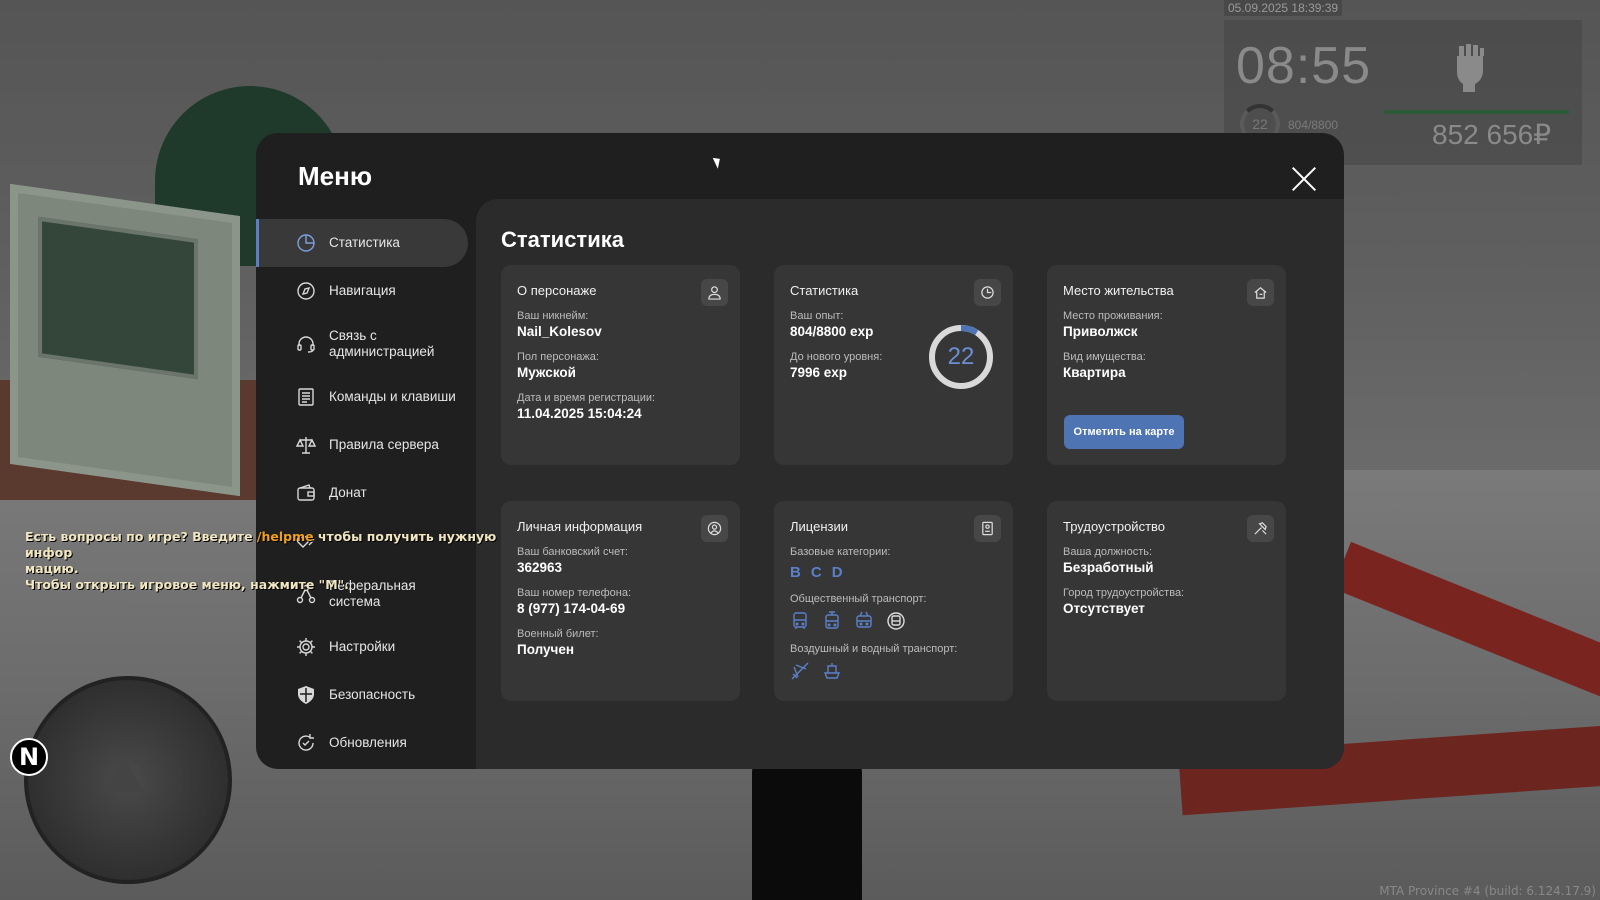 This screenshot has height=900, width=1600. What do you see at coordinates (874, 649) in the screenshot?
I see `field-label: Воздушный и водный транспорт:` at bounding box center [874, 649].